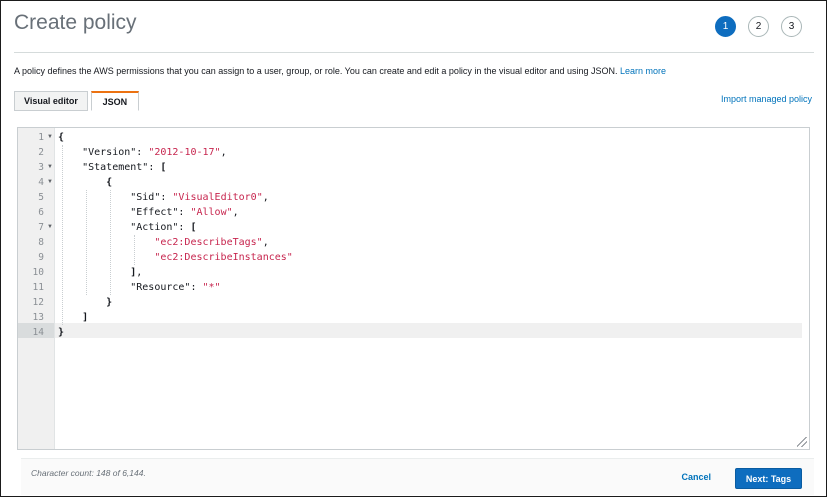  I want to click on page-title: Create policy, so click(75, 22).